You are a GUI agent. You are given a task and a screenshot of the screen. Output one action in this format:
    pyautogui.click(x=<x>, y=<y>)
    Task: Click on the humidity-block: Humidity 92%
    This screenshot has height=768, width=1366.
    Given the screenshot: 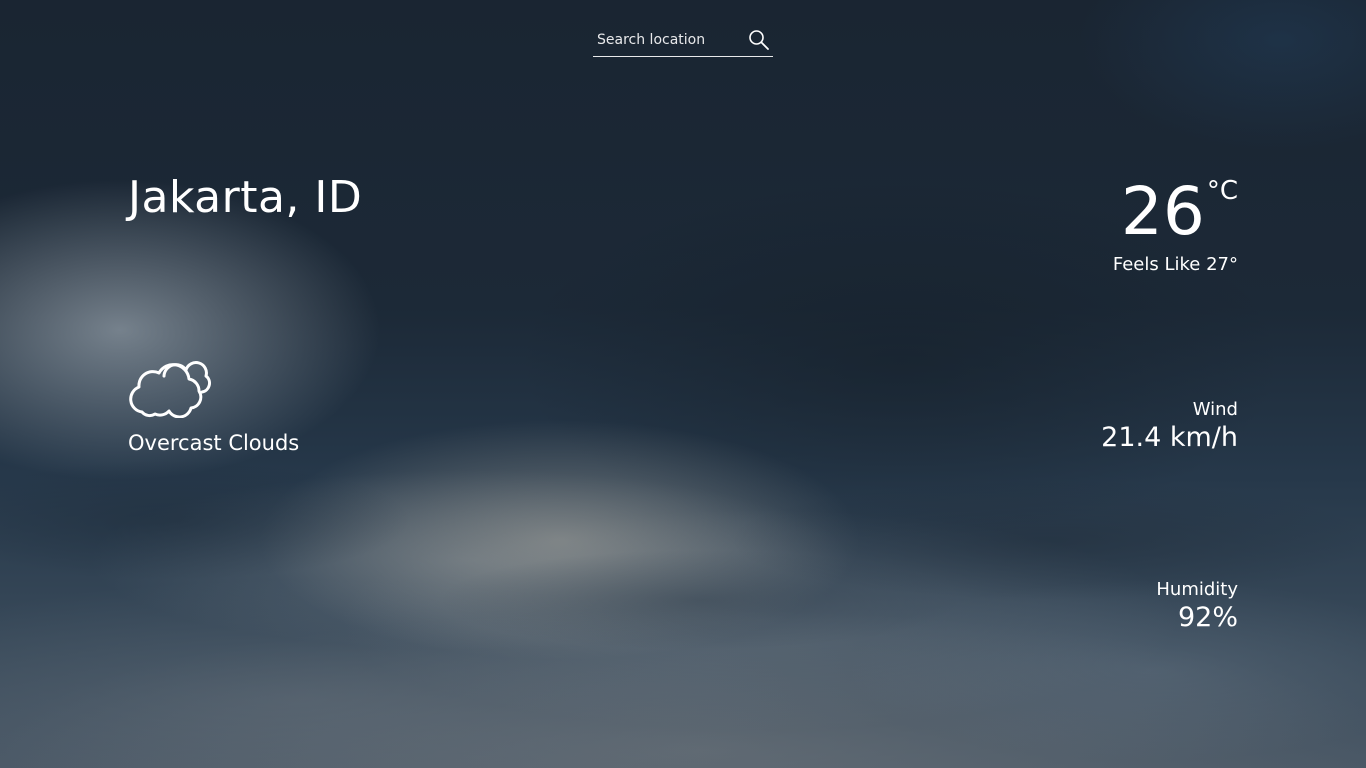 What is the action you would take?
    pyautogui.click(x=1197, y=606)
    